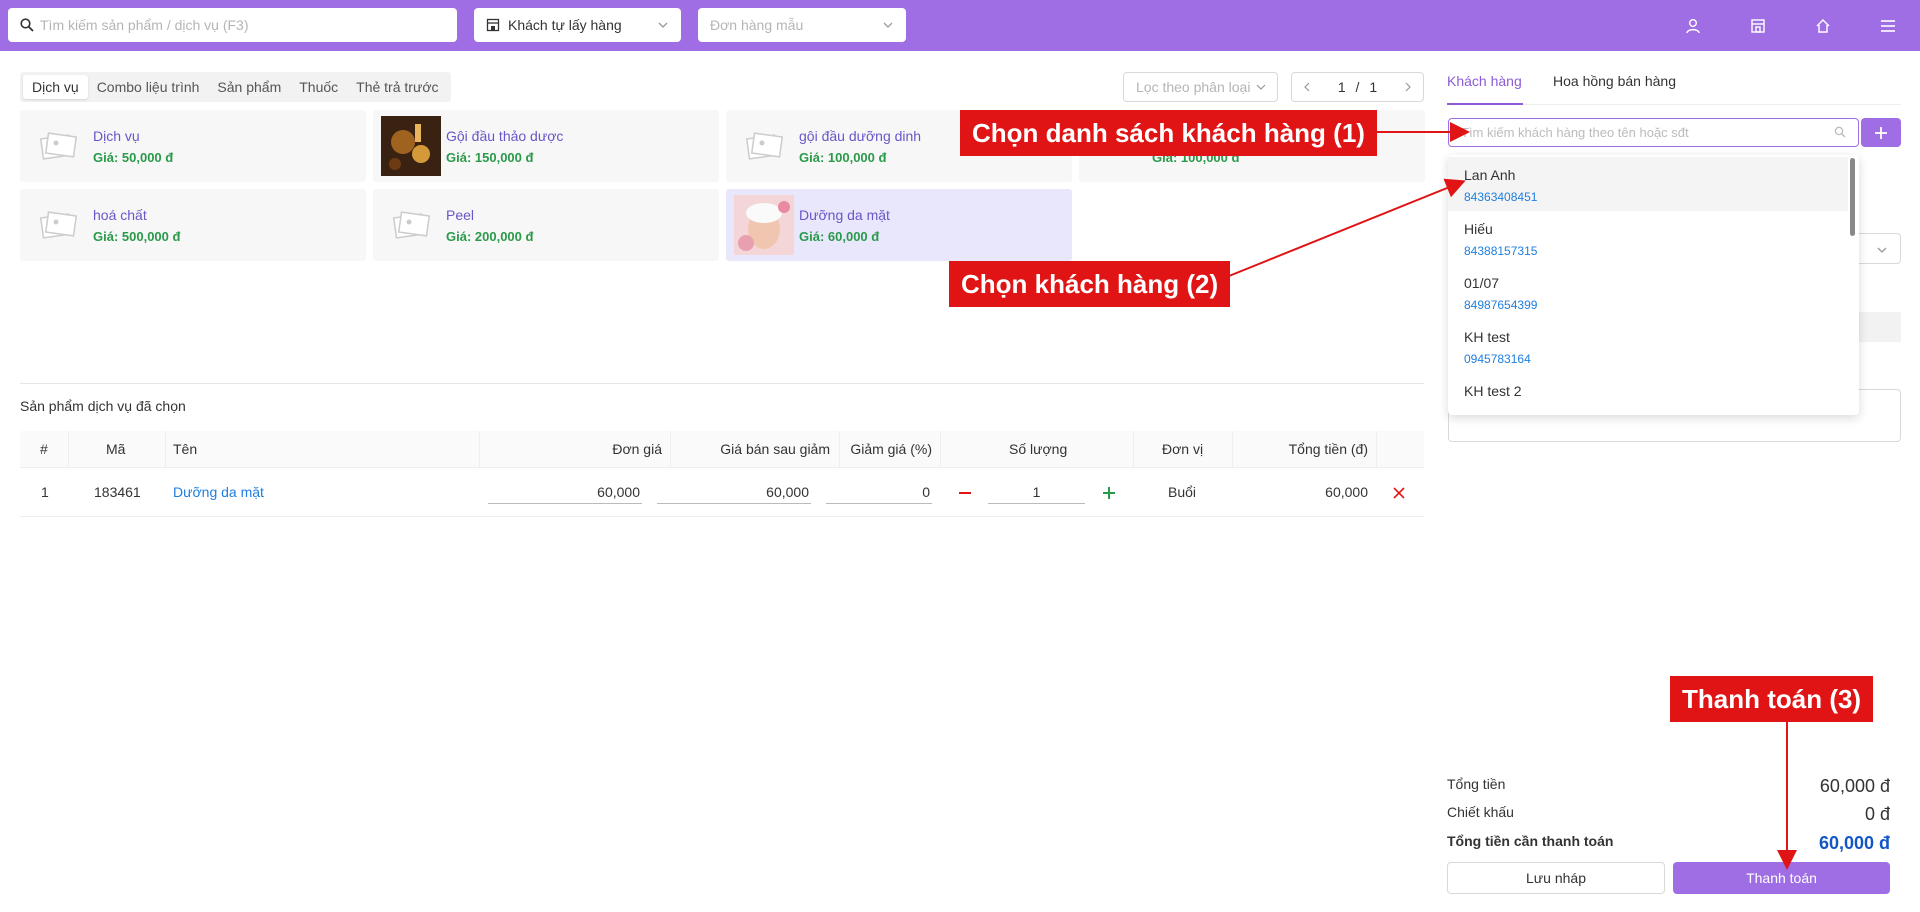  Describe the element at coordinates (637, 449) in the screenshot. I see `col-unit-price: Đơn giá` at that location.